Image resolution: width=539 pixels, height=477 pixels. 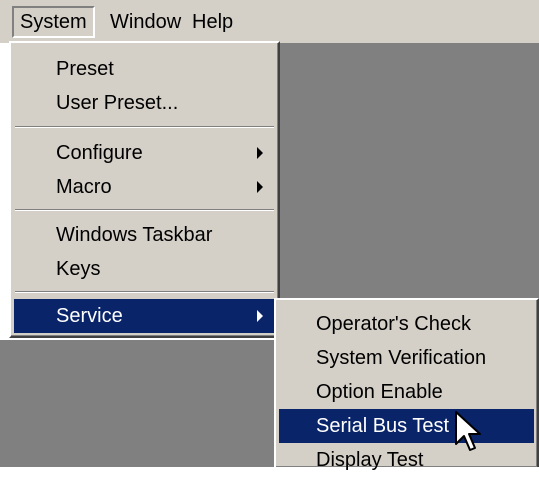 What do you see at coordinates (139, 403) in the screenshot?
I see `desktop-area-lower` at bounding box center [139, 403].